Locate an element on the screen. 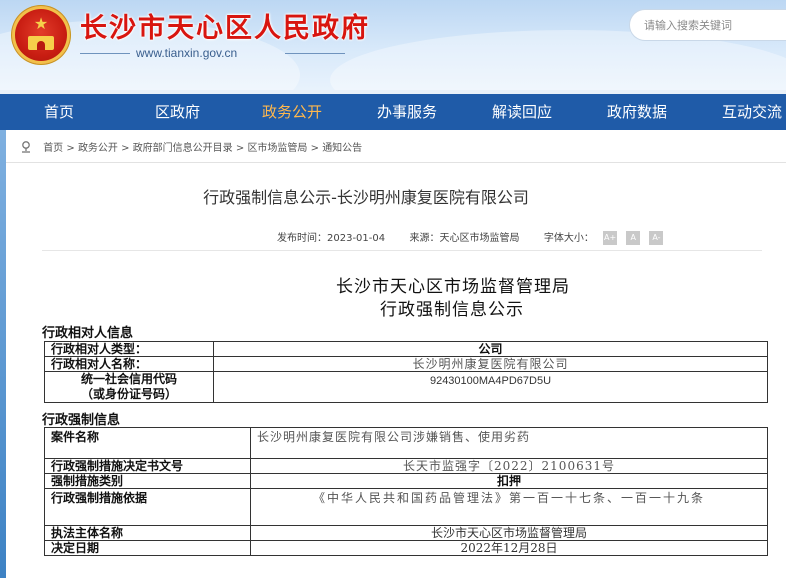 The height and width of the screenshot is (578, 786). nav-item-government-data: 政府数据 is located at coordinates (637, 112).